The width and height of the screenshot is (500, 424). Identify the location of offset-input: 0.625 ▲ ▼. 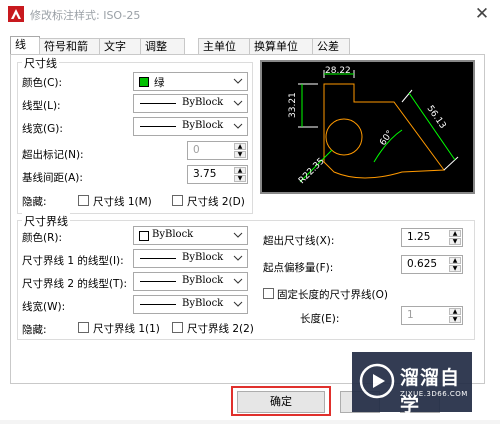
(432, 264).